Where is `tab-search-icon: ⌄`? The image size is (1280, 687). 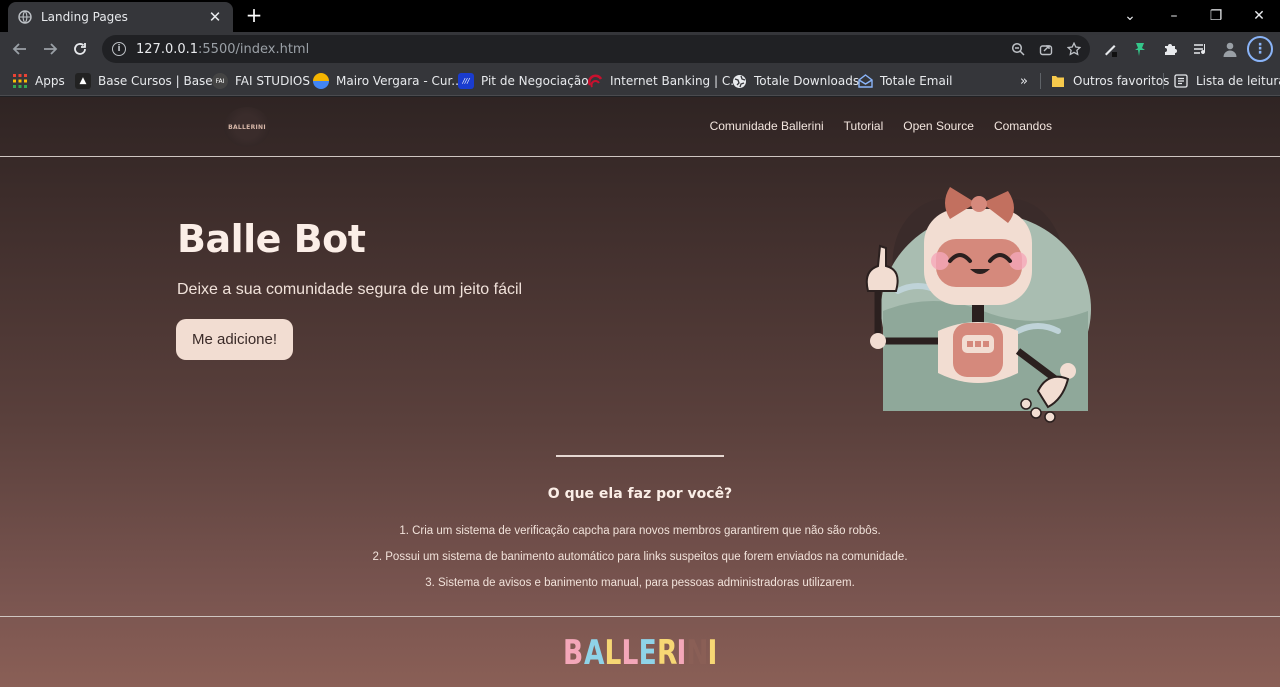 tab-search-icon: ⌄ is located at coordinates (1130, 16).